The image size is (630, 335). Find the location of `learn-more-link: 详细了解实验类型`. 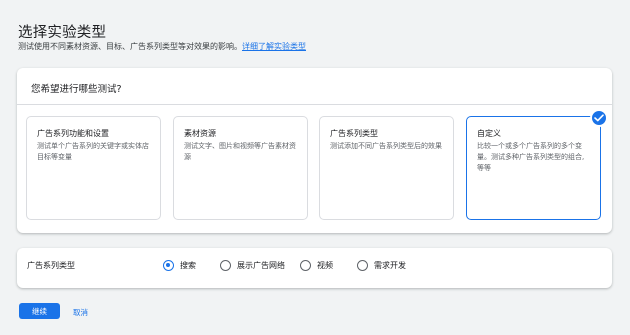

learn-more-link: 详细了解实验类型 is located at coordinates (274, 46).